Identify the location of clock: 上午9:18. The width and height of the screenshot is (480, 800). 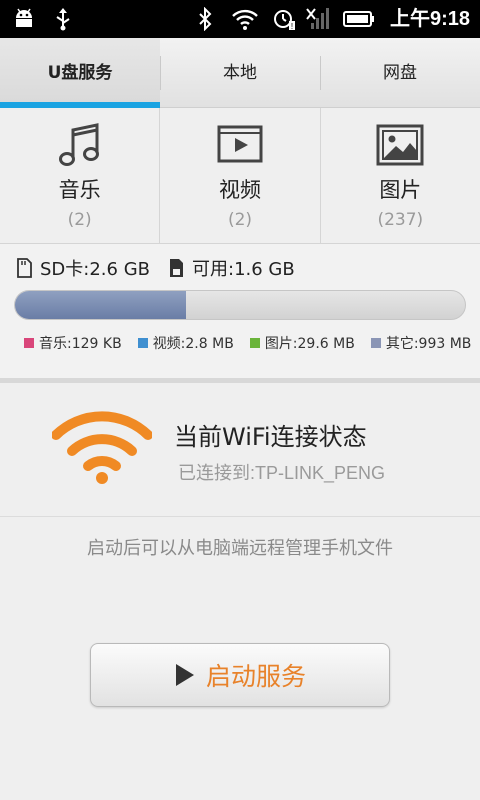
(429, 19).